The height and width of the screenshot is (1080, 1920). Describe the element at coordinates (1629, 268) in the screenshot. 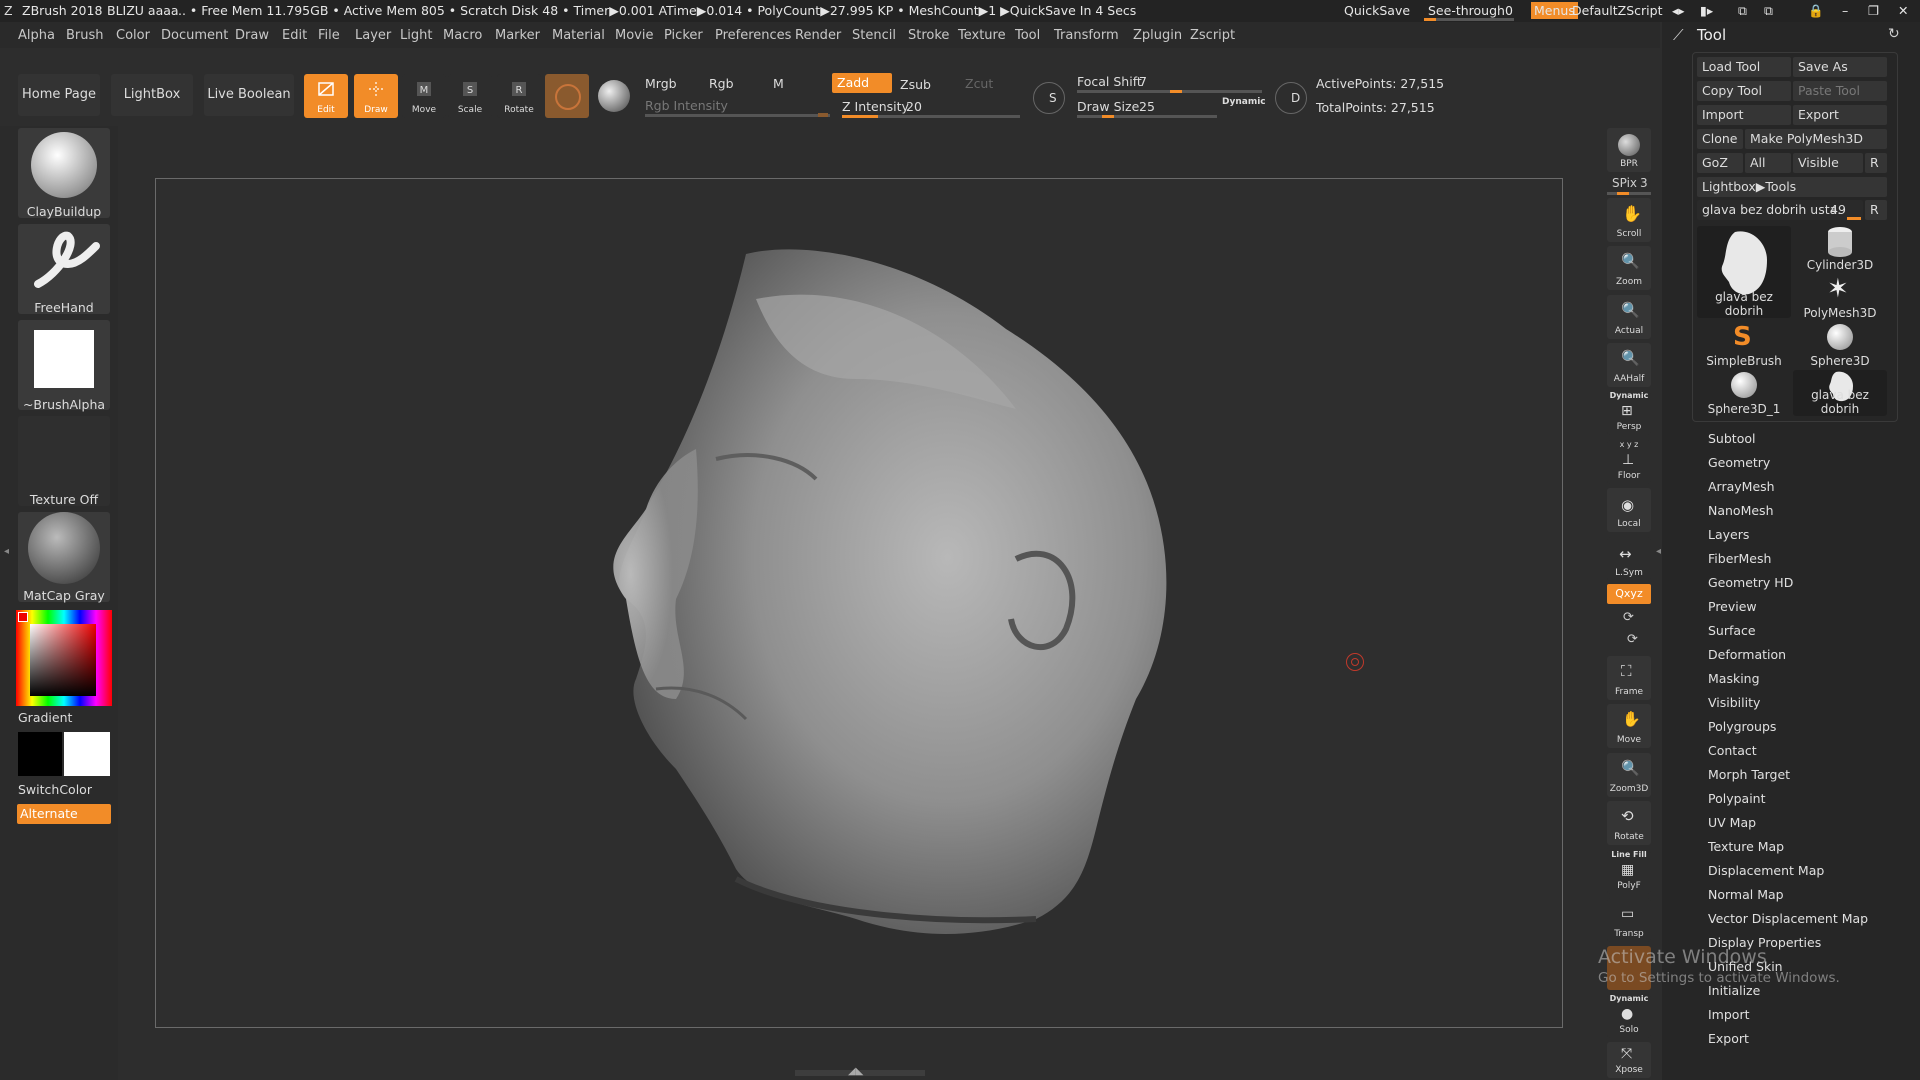

I see `zoom-button: 🔍 Zoom` at that location.